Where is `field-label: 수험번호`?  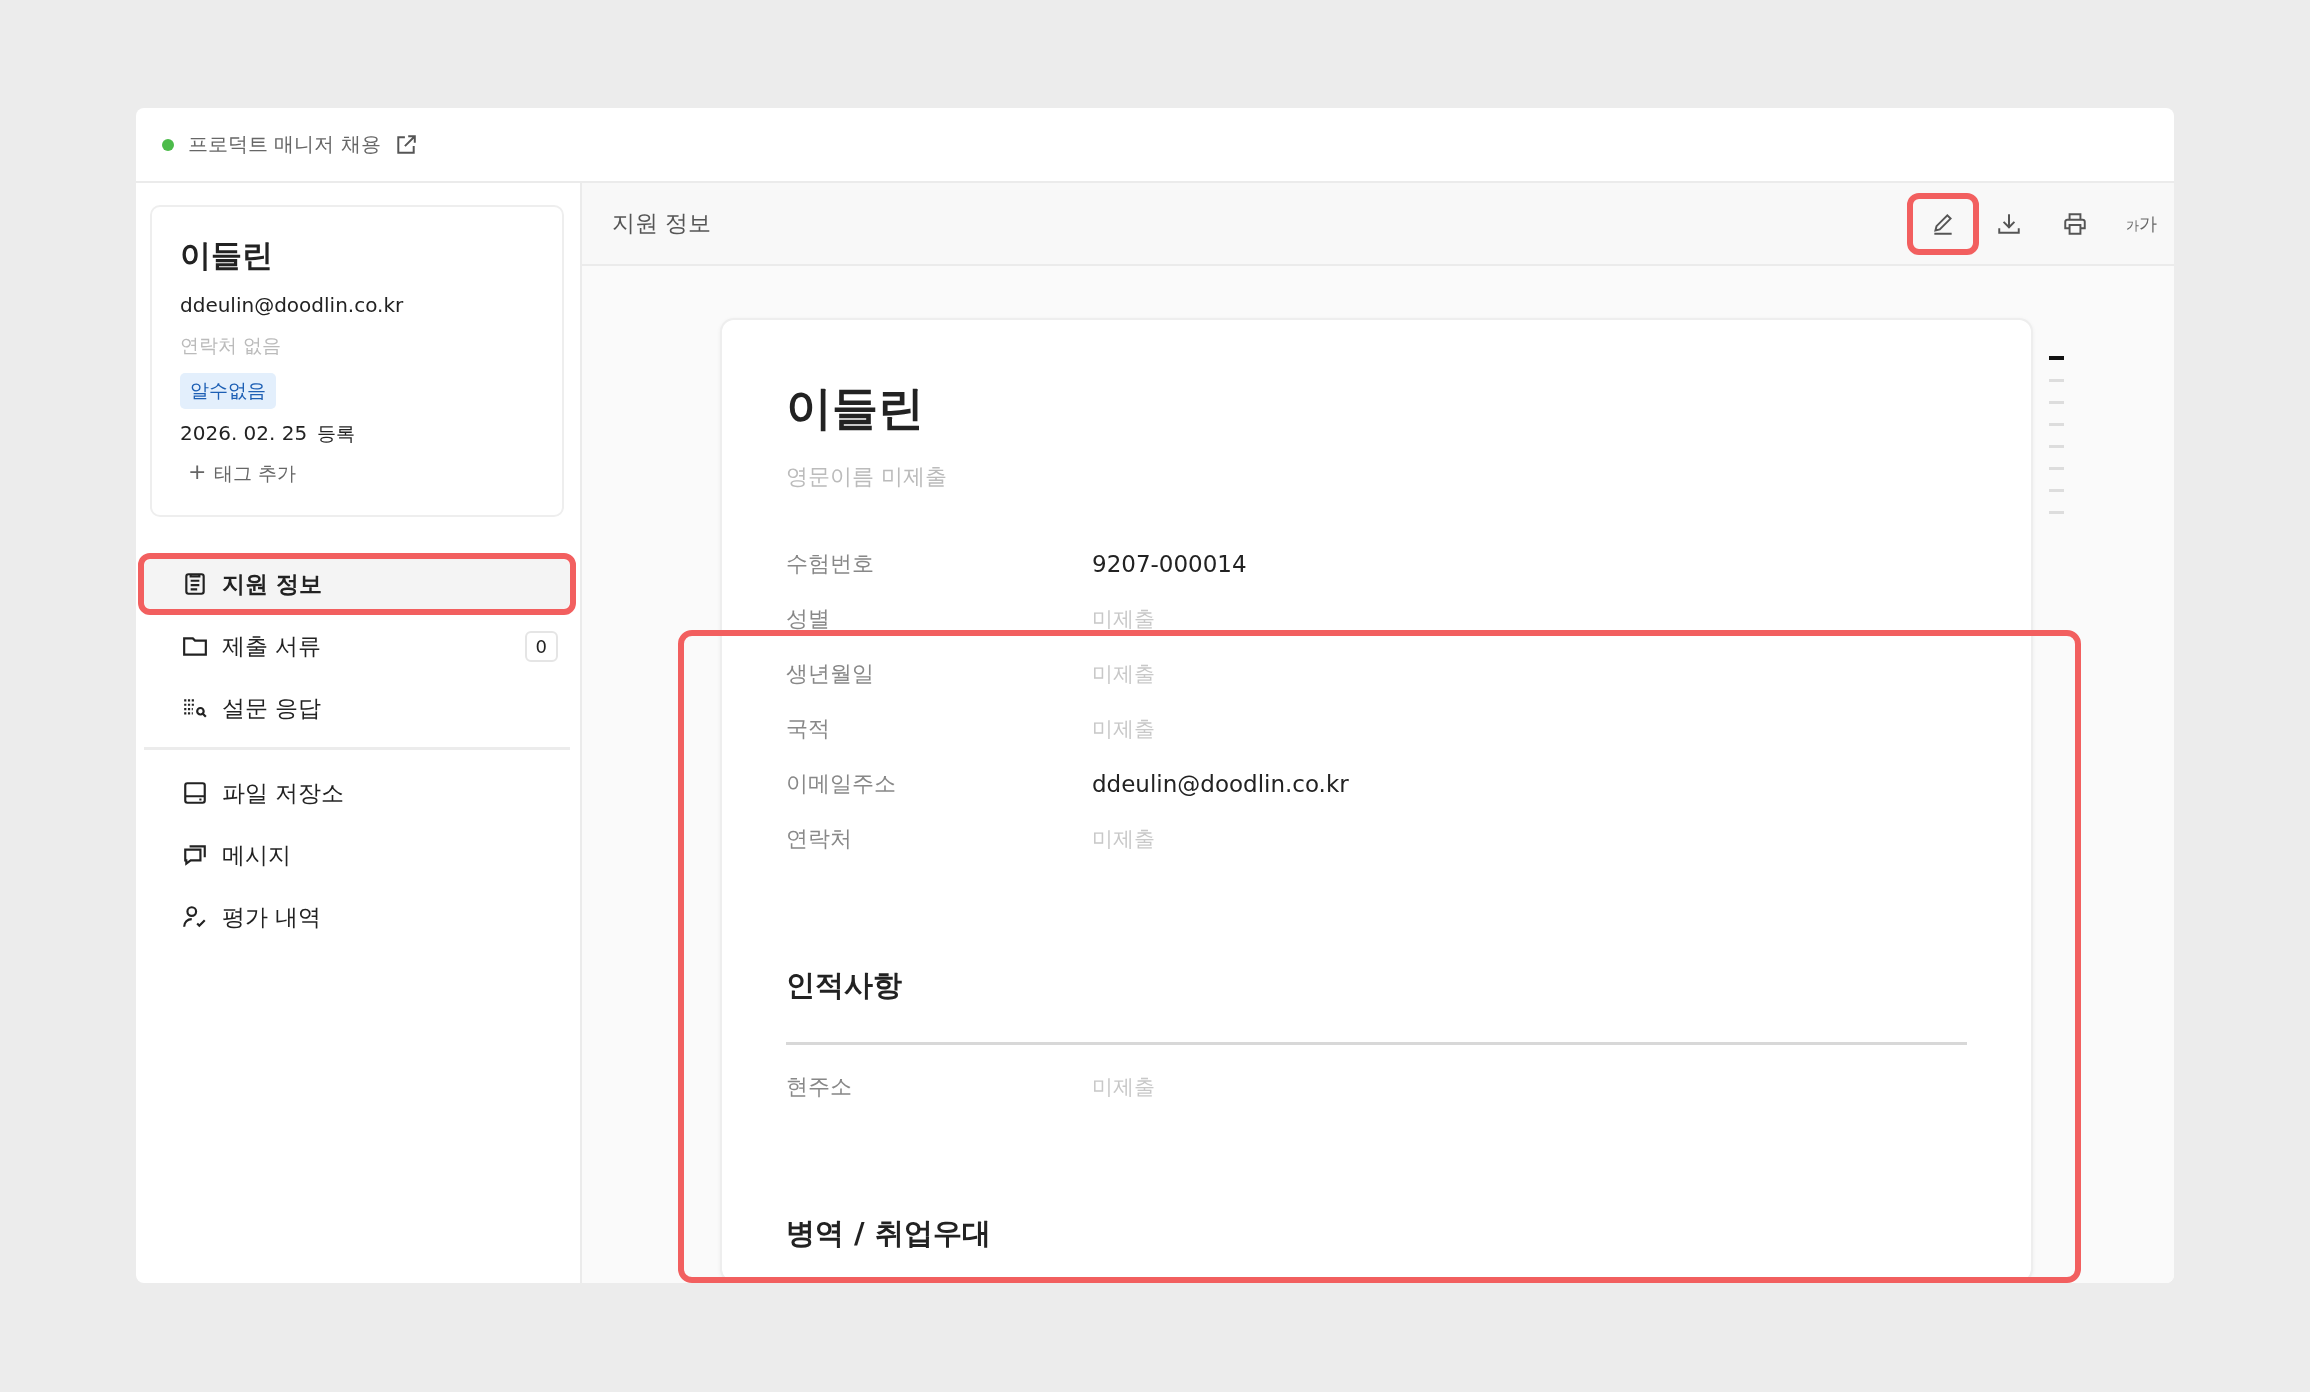
field-label: 수험번호 is located at coordinates (830, 563).